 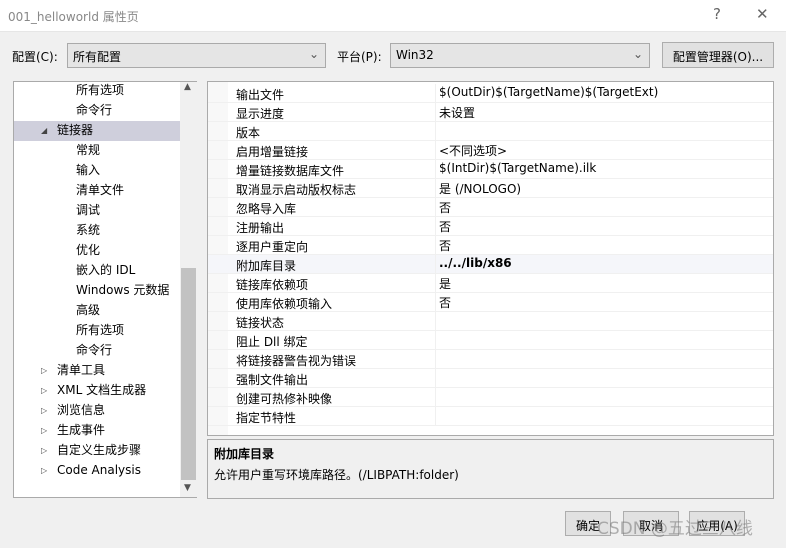 What do you see at coordinates (284, 304) in the screenshot?
I see `property-name: 使用库依赖项输入` at bounding box center [284, 304].